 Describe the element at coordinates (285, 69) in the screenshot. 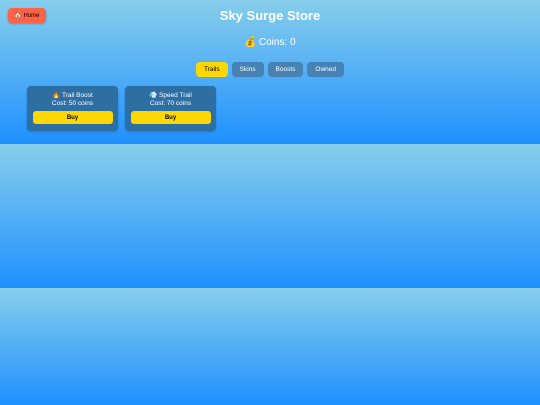

I see `tab-boosts: Boosts` at that location.